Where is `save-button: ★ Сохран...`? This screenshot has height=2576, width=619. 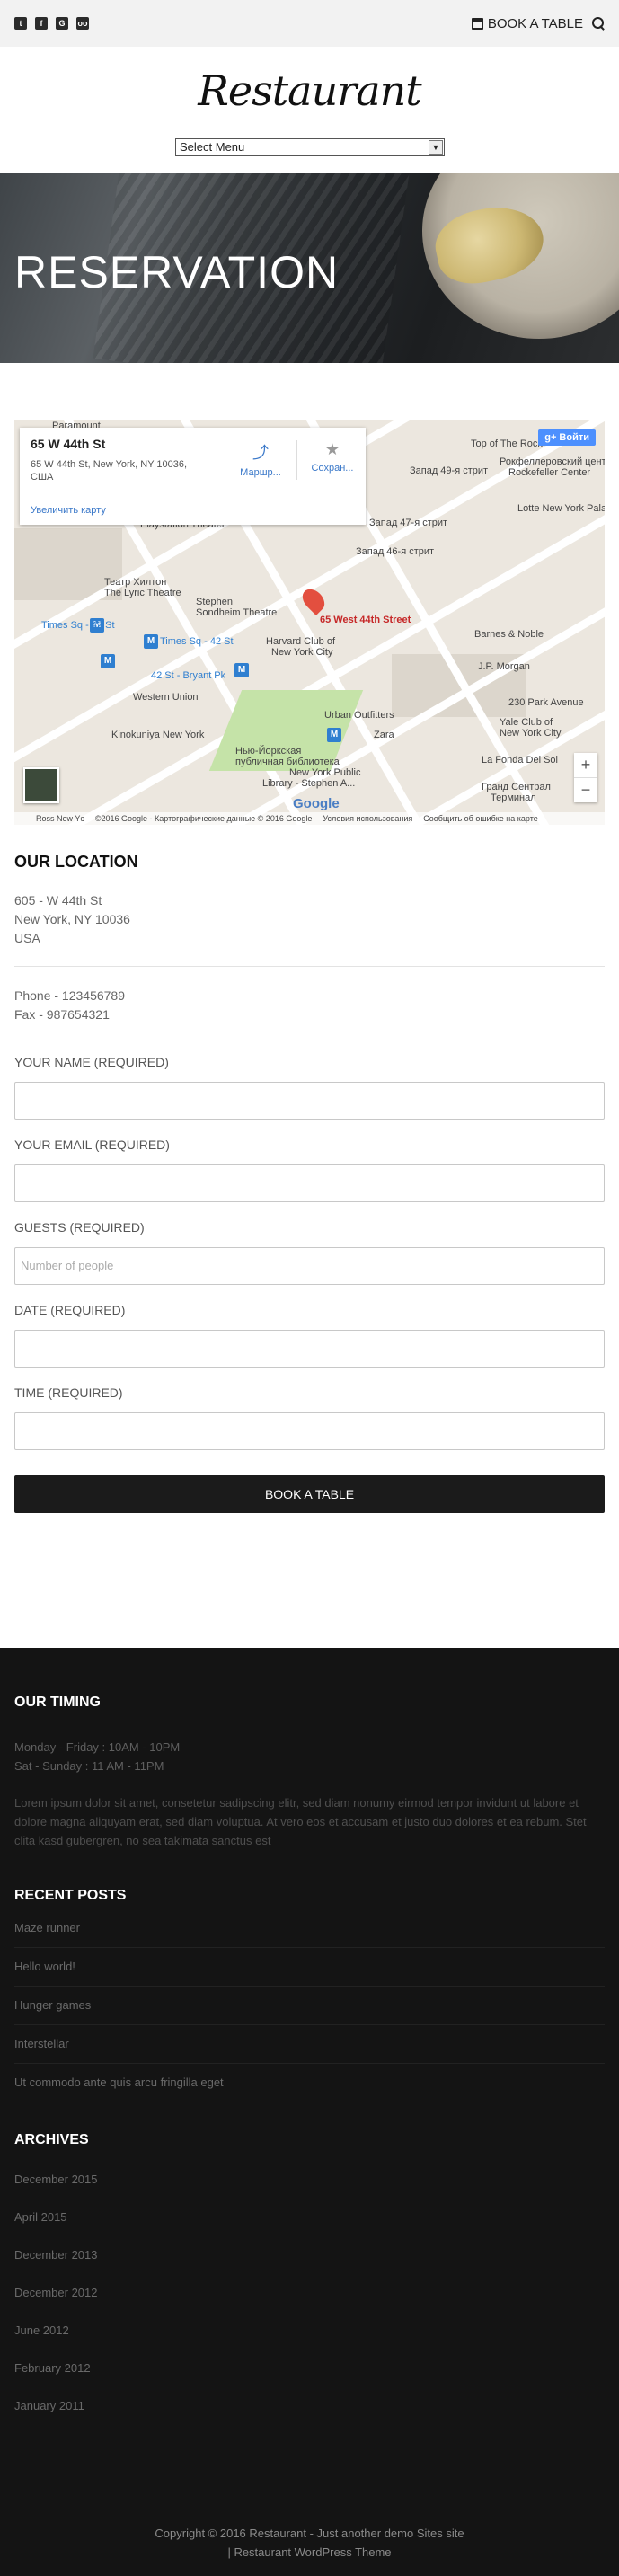 save-button: ★ Сохран... is located at coordinates (332, 457).